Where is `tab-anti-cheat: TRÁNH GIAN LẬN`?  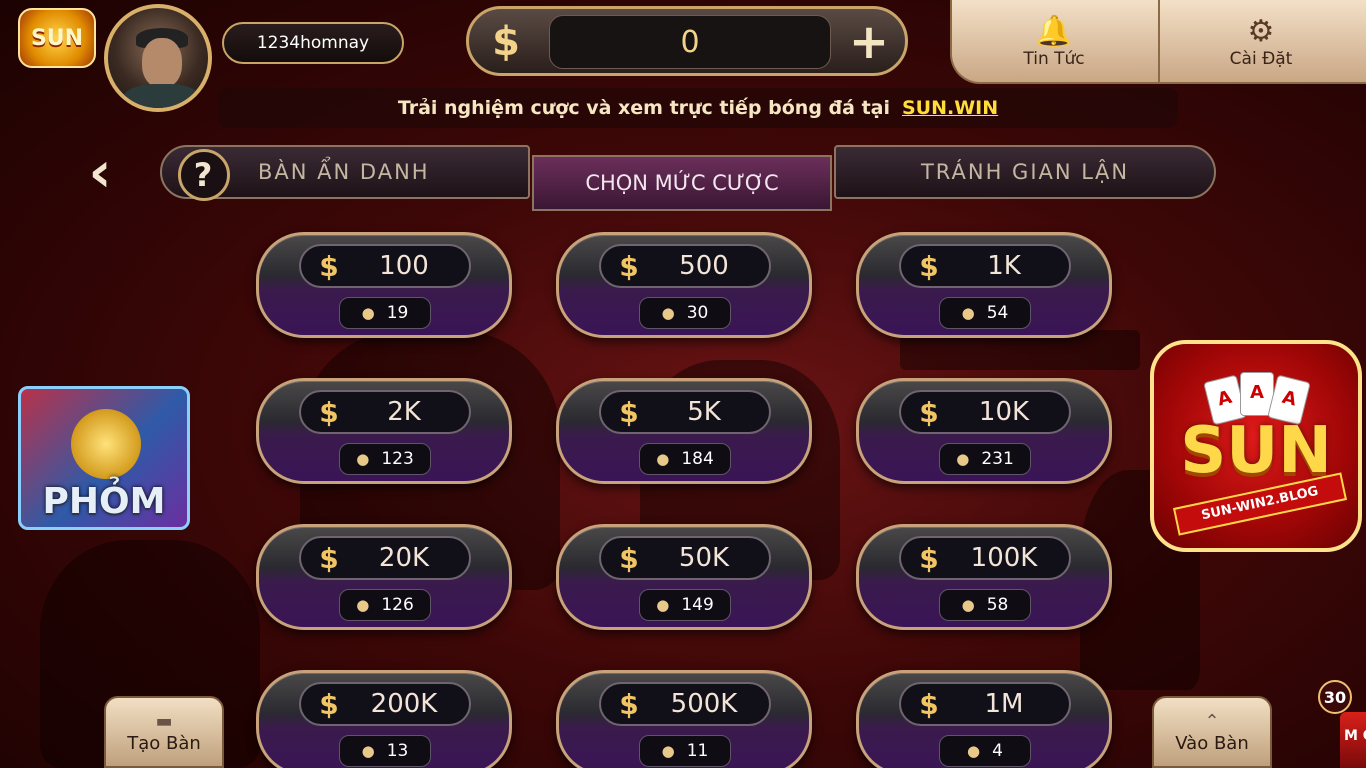
tab-anti-cheat: TRÁNH GIAN LẬN is located at coordinates (1025, 172).